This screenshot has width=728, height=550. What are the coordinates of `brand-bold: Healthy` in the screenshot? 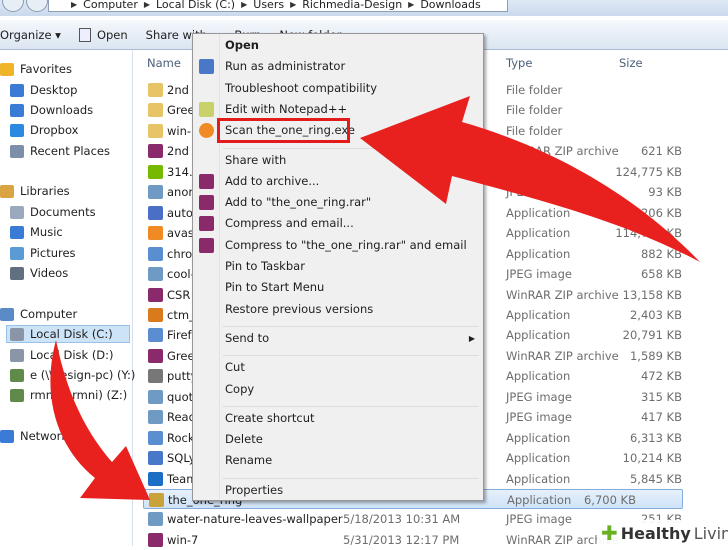 It's located at (655, 533).